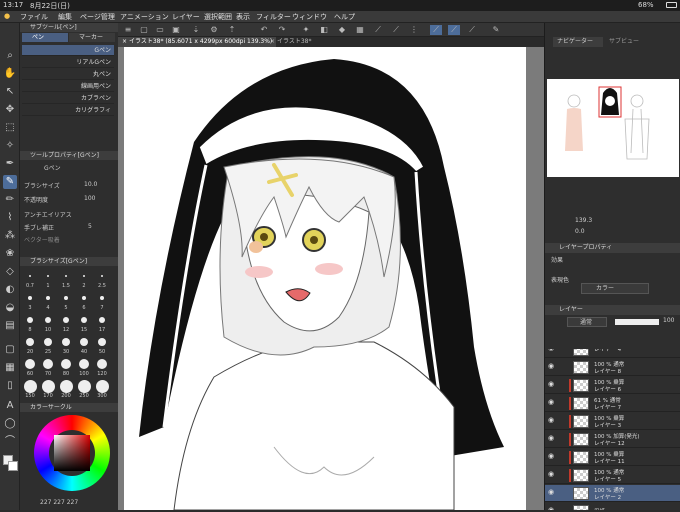 The height and width of the screenshot is (512, 680). I want to click on layer-row: ◉ レイヤー 4, so click(612, 353).